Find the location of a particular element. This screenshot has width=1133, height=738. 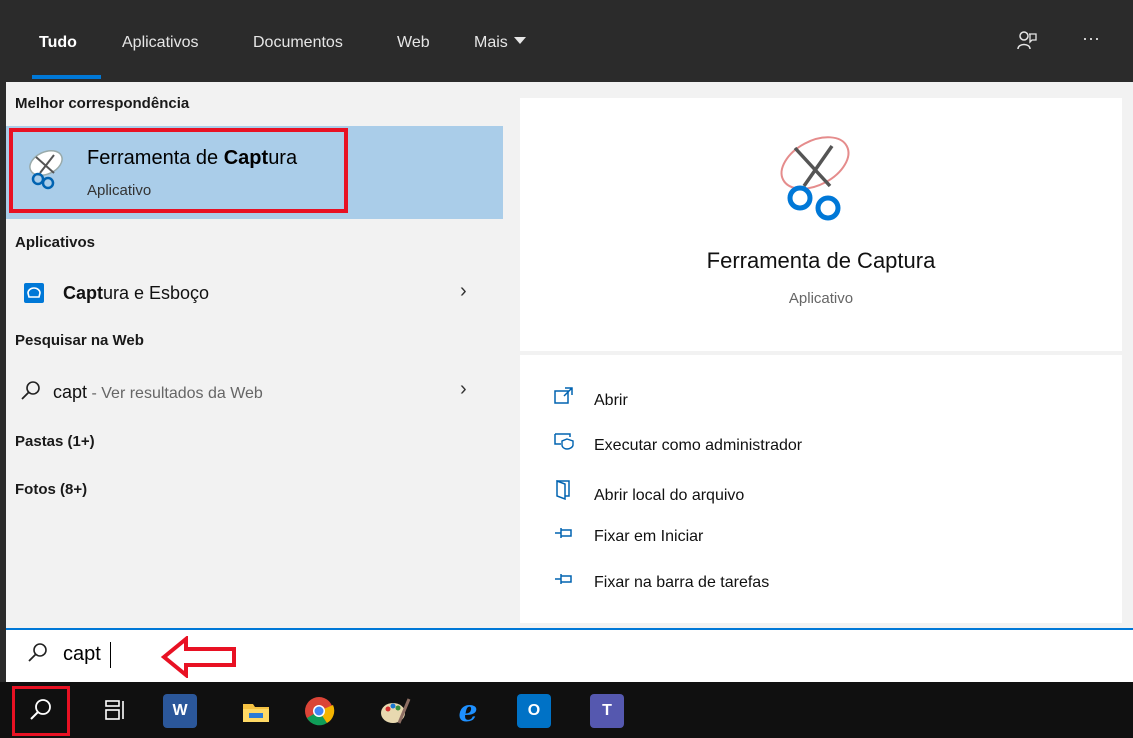

annotation-taskbar-search-box is located at coordinates (41, 711).